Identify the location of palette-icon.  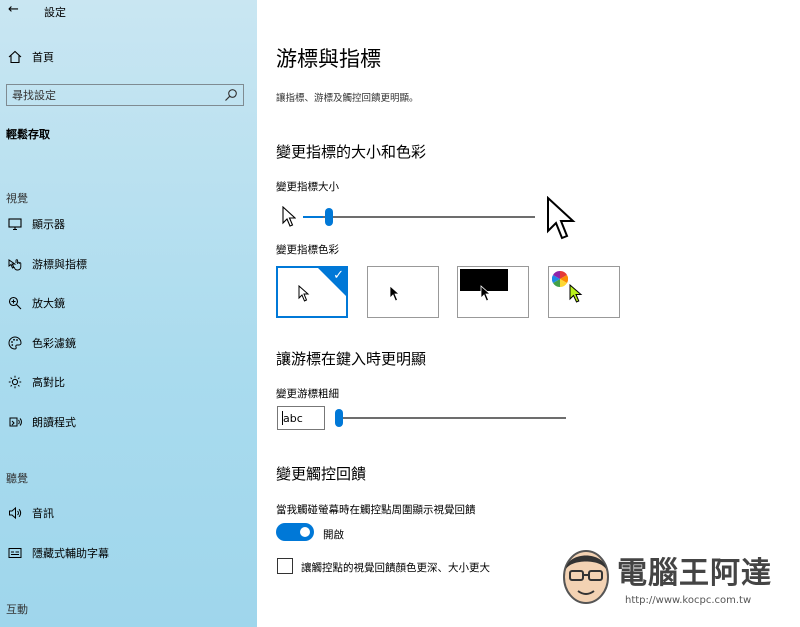
(15, 343).